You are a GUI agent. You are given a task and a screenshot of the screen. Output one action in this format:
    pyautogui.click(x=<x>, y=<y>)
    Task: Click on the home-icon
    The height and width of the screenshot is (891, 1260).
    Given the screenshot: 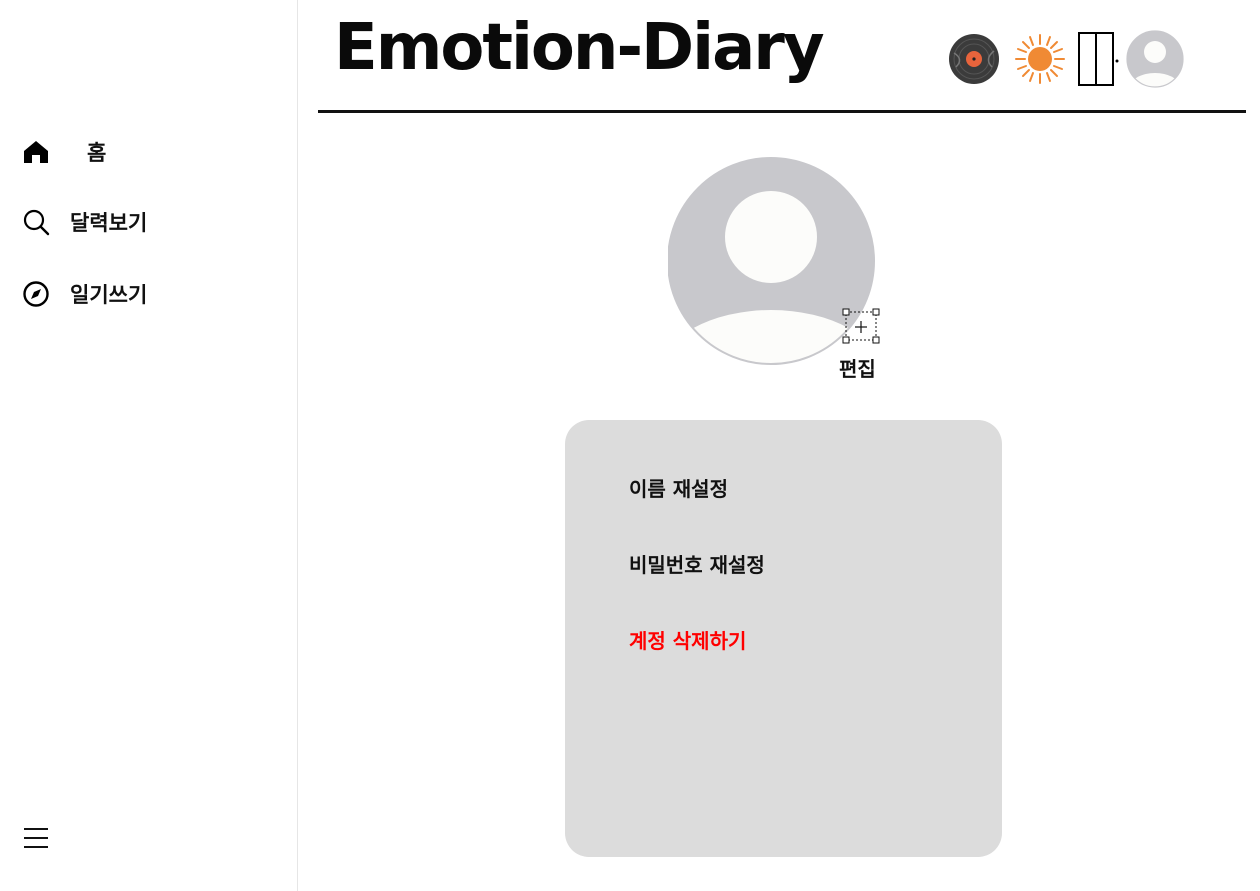 What is the action you would take?
    pyautogui.click(x=36, y=152)
    